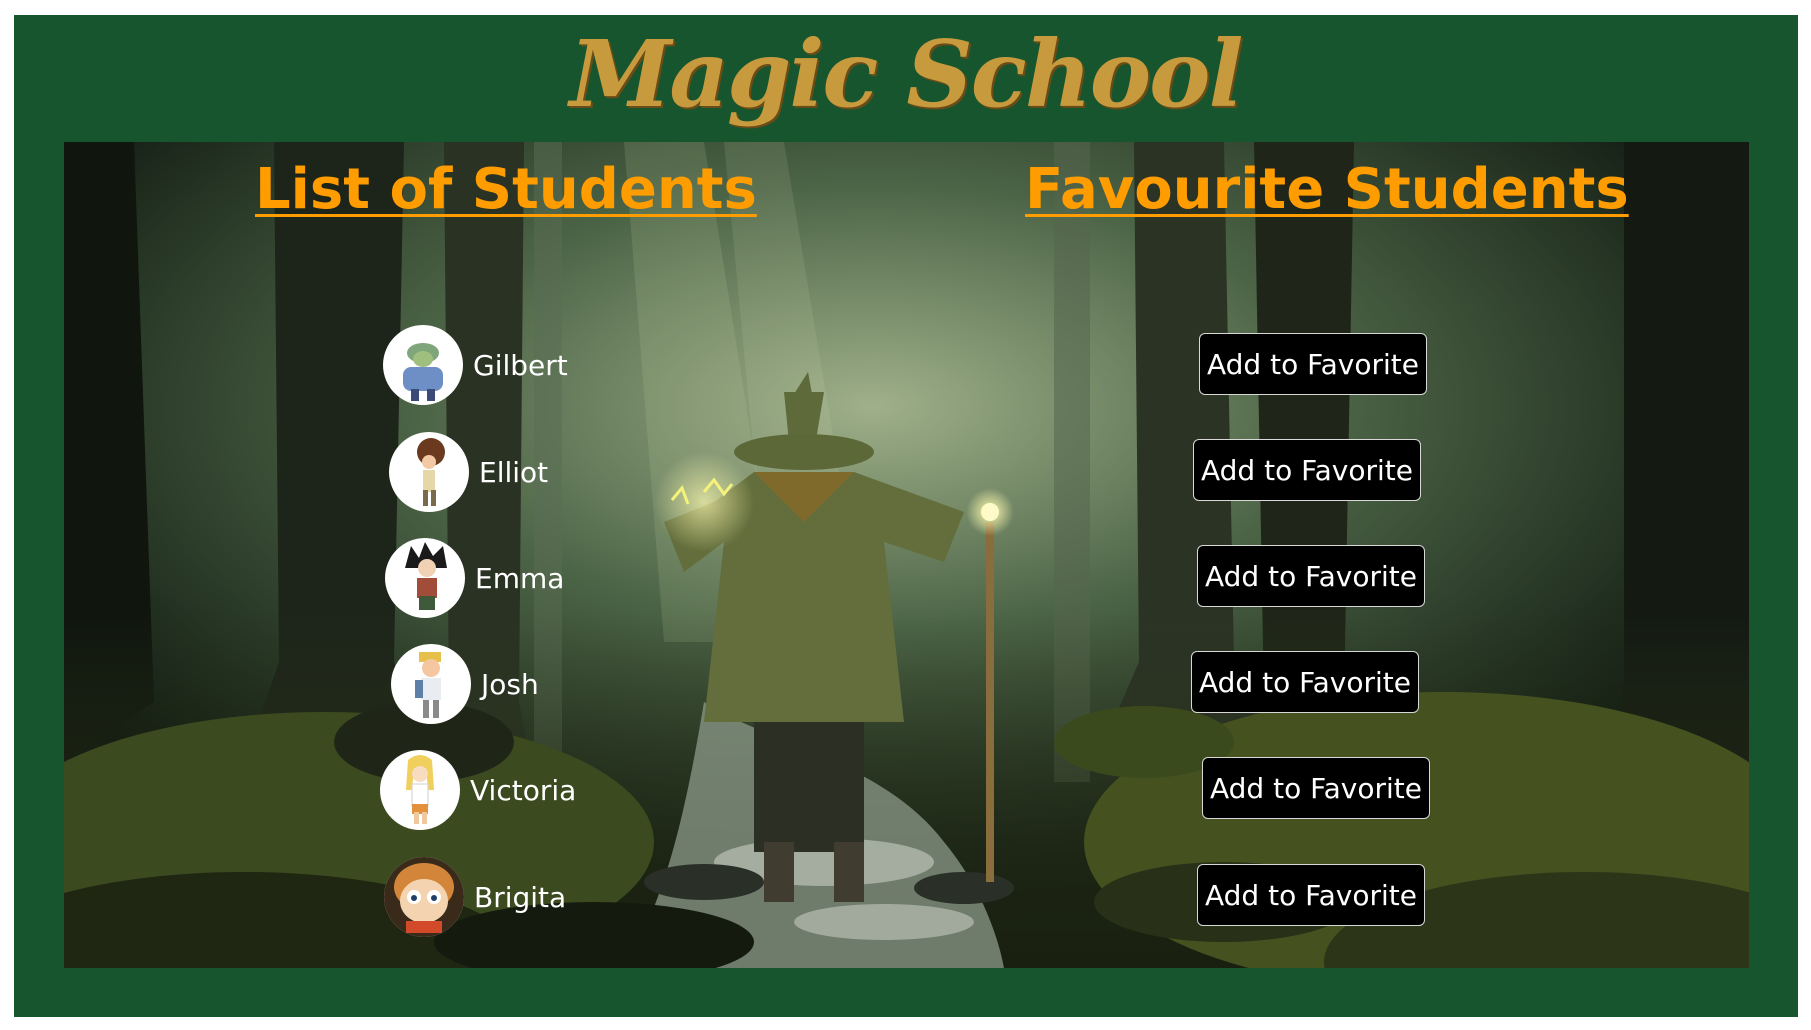  I want to click on student-row: Gilbert, so click(475, 365).